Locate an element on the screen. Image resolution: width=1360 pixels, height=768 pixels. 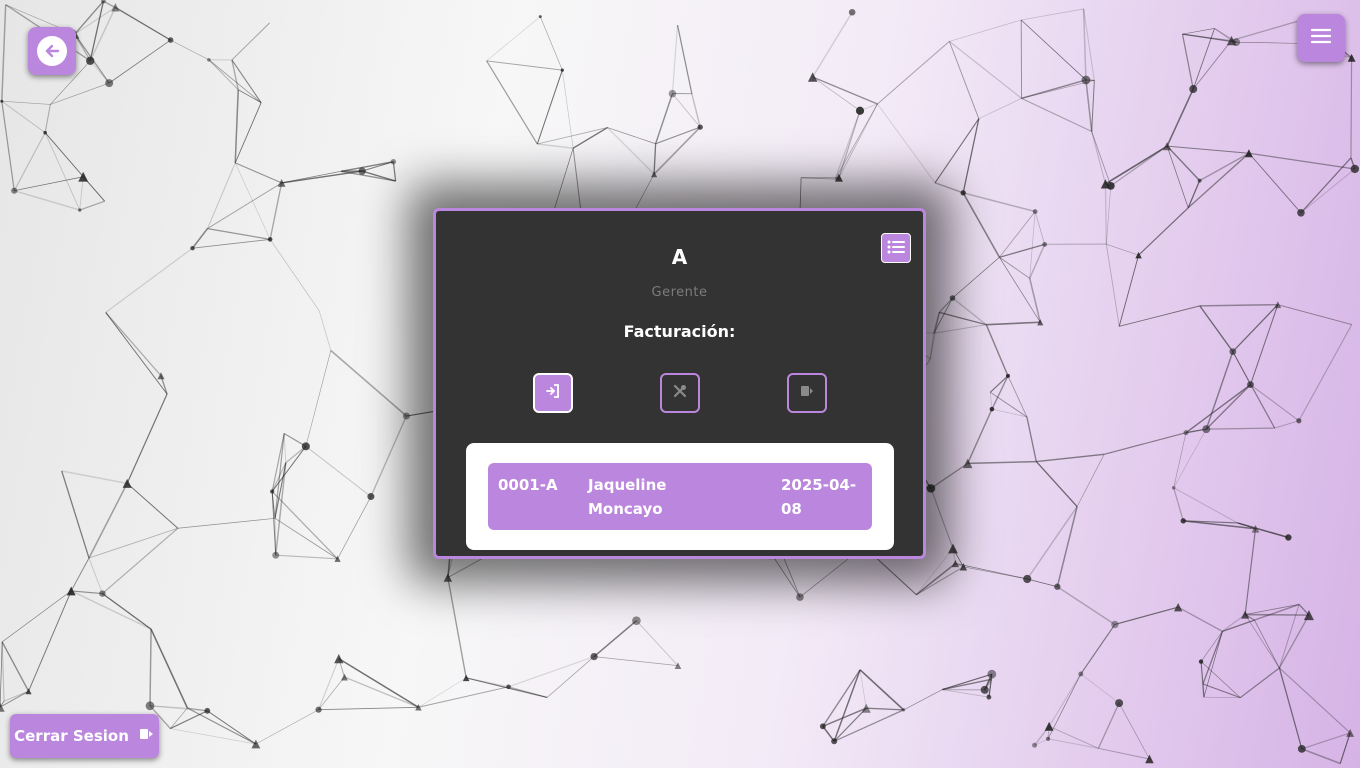
login-icon is located at coordinates (553, 393).